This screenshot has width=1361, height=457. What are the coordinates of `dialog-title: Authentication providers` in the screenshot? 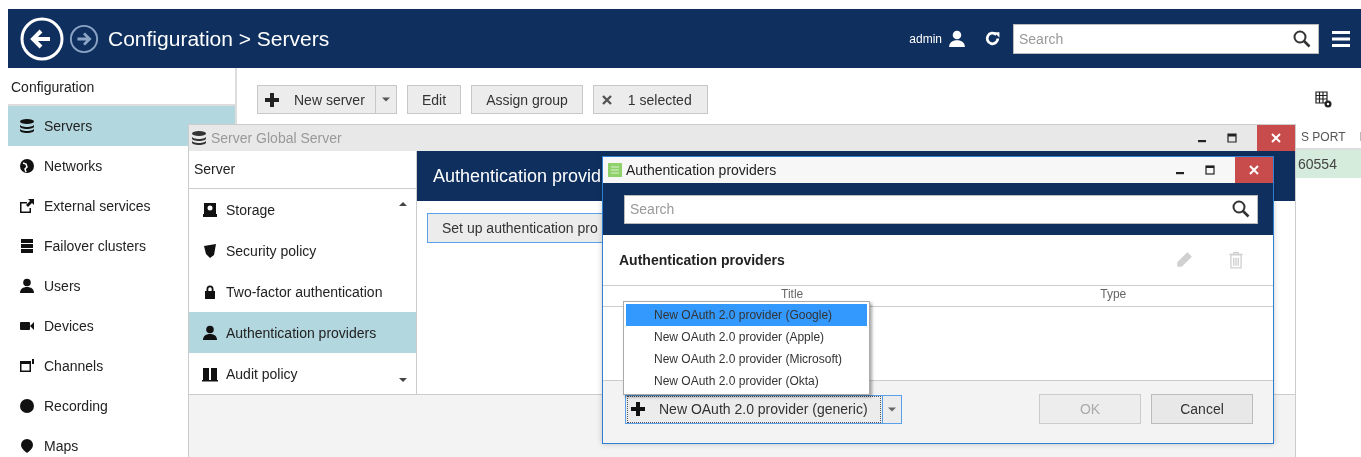 It's located at (701, 170).